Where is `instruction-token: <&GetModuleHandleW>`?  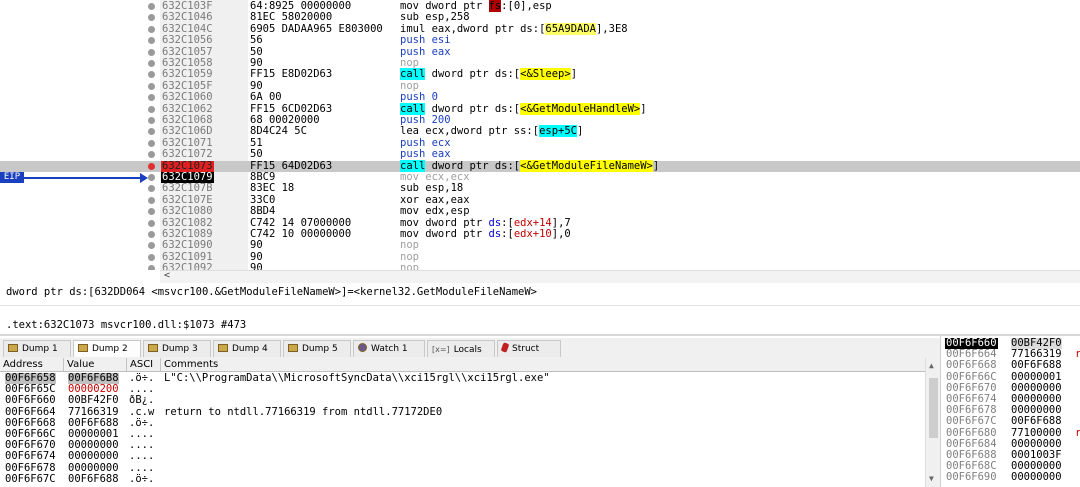
instruction-token: <&GetModuleHandleW> is located at coordinates (580, 108).